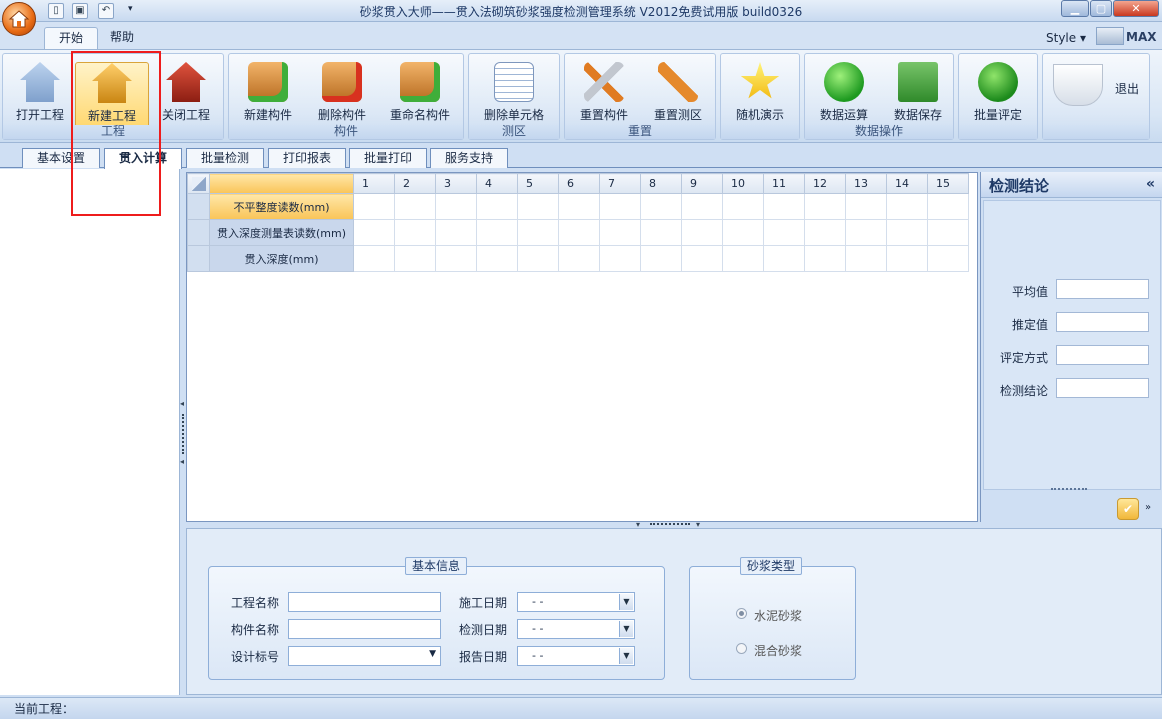 This screenshot has height=719, width=1162. What do you see at coordinates (784, 183) in the screenshot?
I see `column-header: 11` at bounding box center [784, 183].